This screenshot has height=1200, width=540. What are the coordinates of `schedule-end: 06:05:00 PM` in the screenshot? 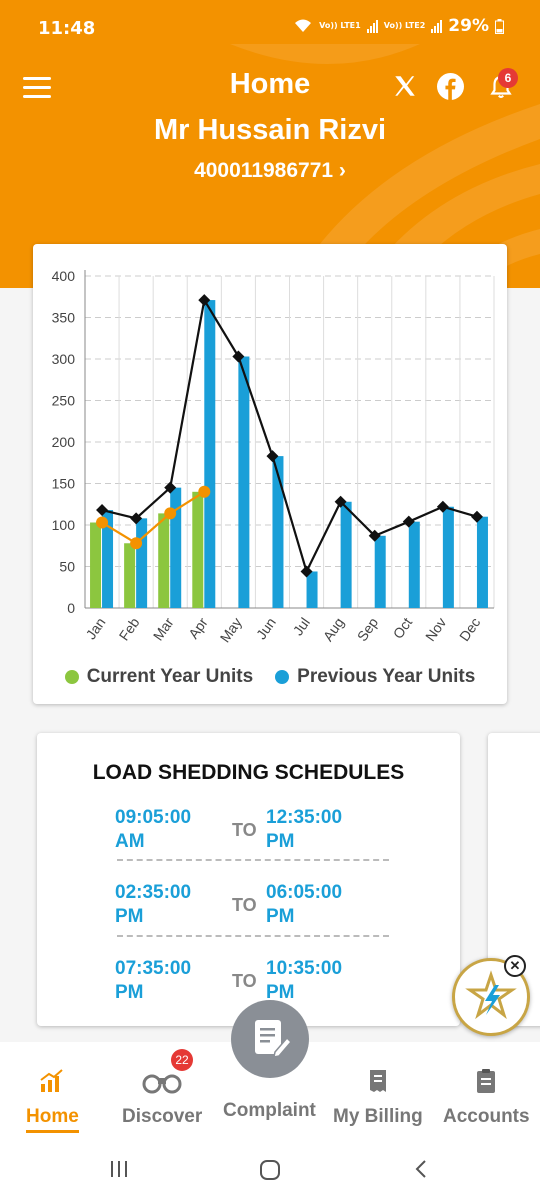 It's located at (304, 904).